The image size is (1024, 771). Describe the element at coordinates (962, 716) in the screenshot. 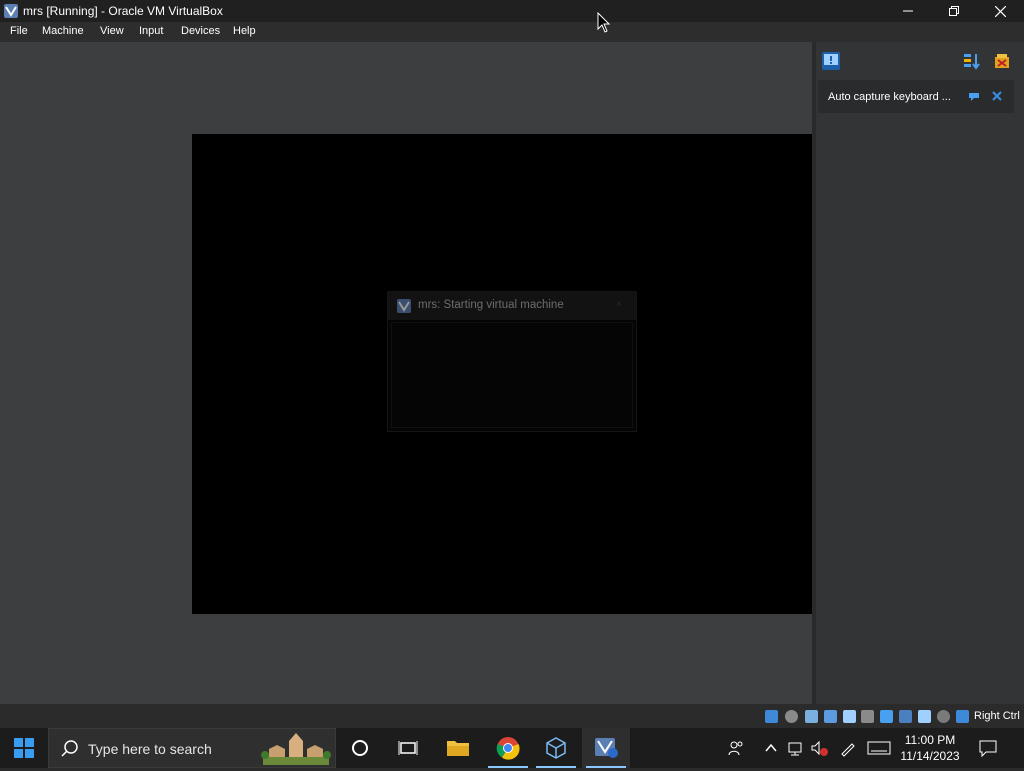

I see `keyboard-capture-icon` at that location.